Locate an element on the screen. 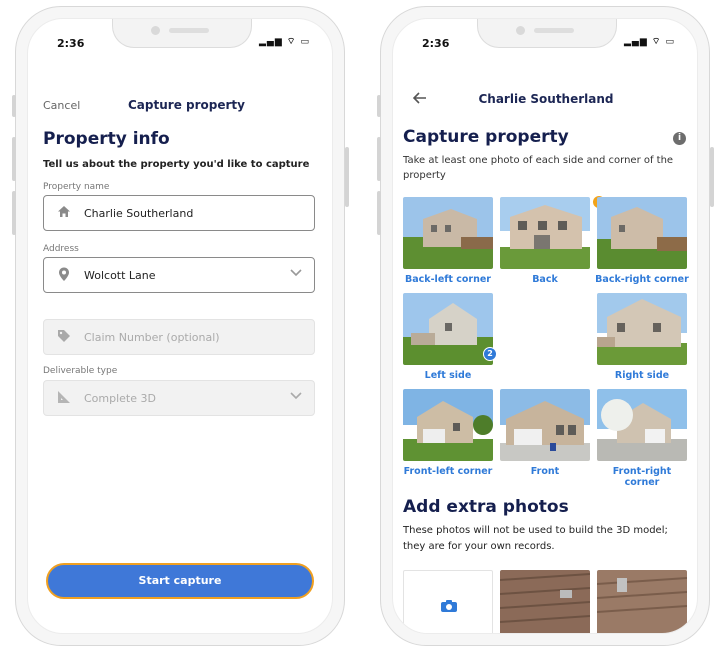 The width and height of the screenshot is (714, 650). photo-back is located at coordinates (545, 233).